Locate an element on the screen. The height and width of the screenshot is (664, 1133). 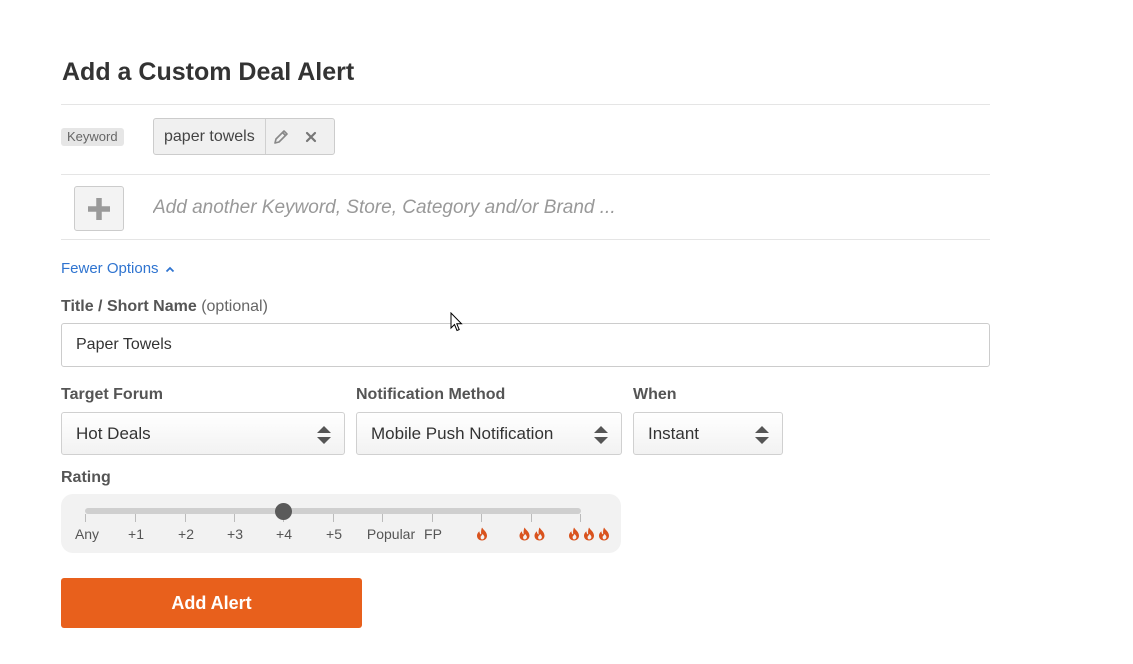
rating-tick-plus4: +4 is located at coordinates (284, 534).